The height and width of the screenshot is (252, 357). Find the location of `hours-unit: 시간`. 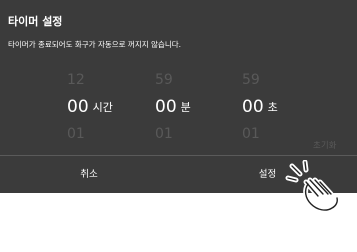

hours-unit: 시간 is located at coordinates (102, 107).